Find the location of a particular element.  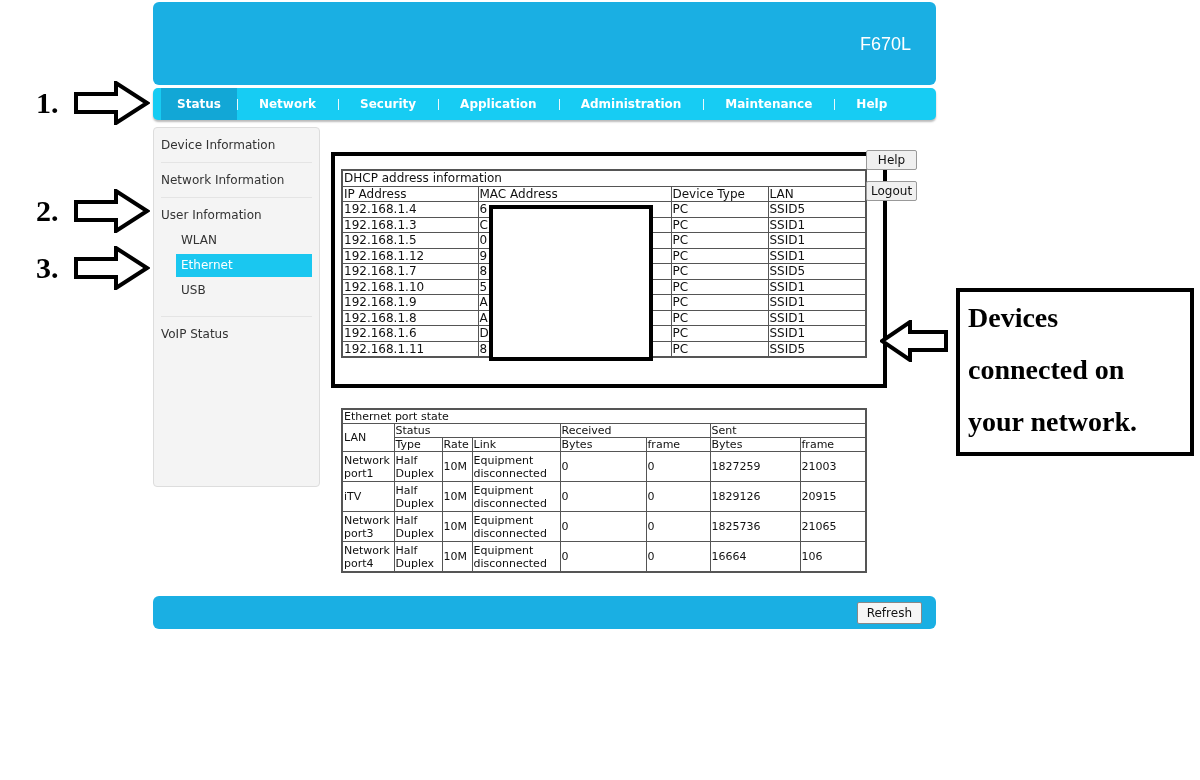

table-cell: 192.168.1.10 is located at coordinates (410, 287).